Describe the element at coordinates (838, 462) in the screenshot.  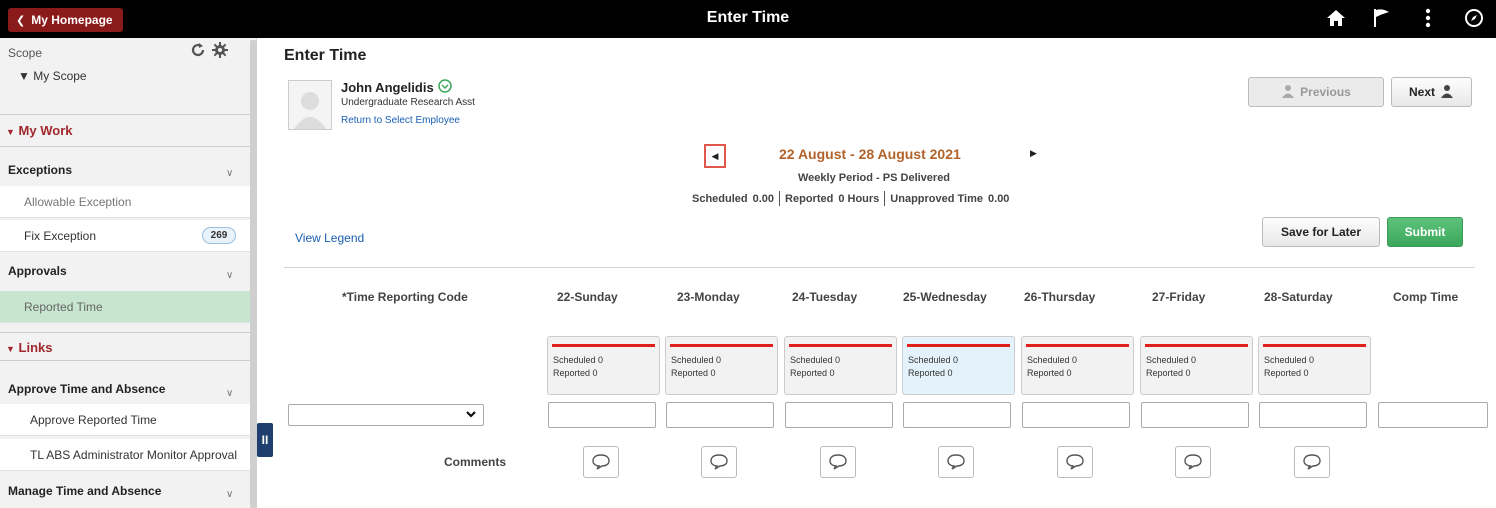
I see `comment-button-tuesday` at that location.